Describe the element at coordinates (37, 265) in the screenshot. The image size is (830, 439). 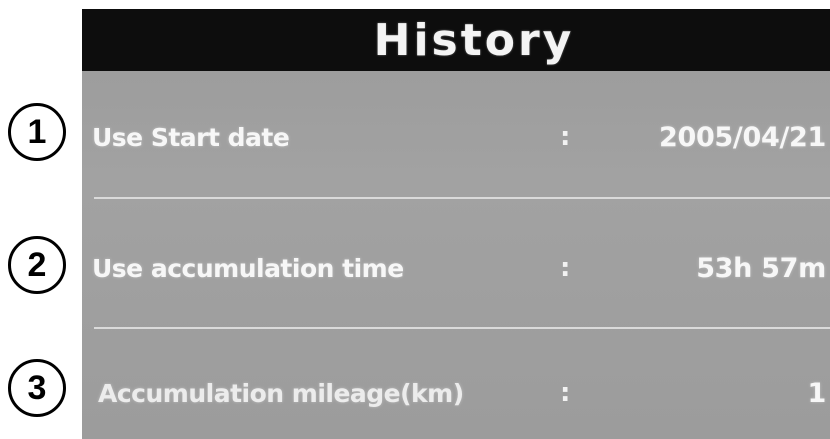
I see `callout-marker-2: 2` at that location.